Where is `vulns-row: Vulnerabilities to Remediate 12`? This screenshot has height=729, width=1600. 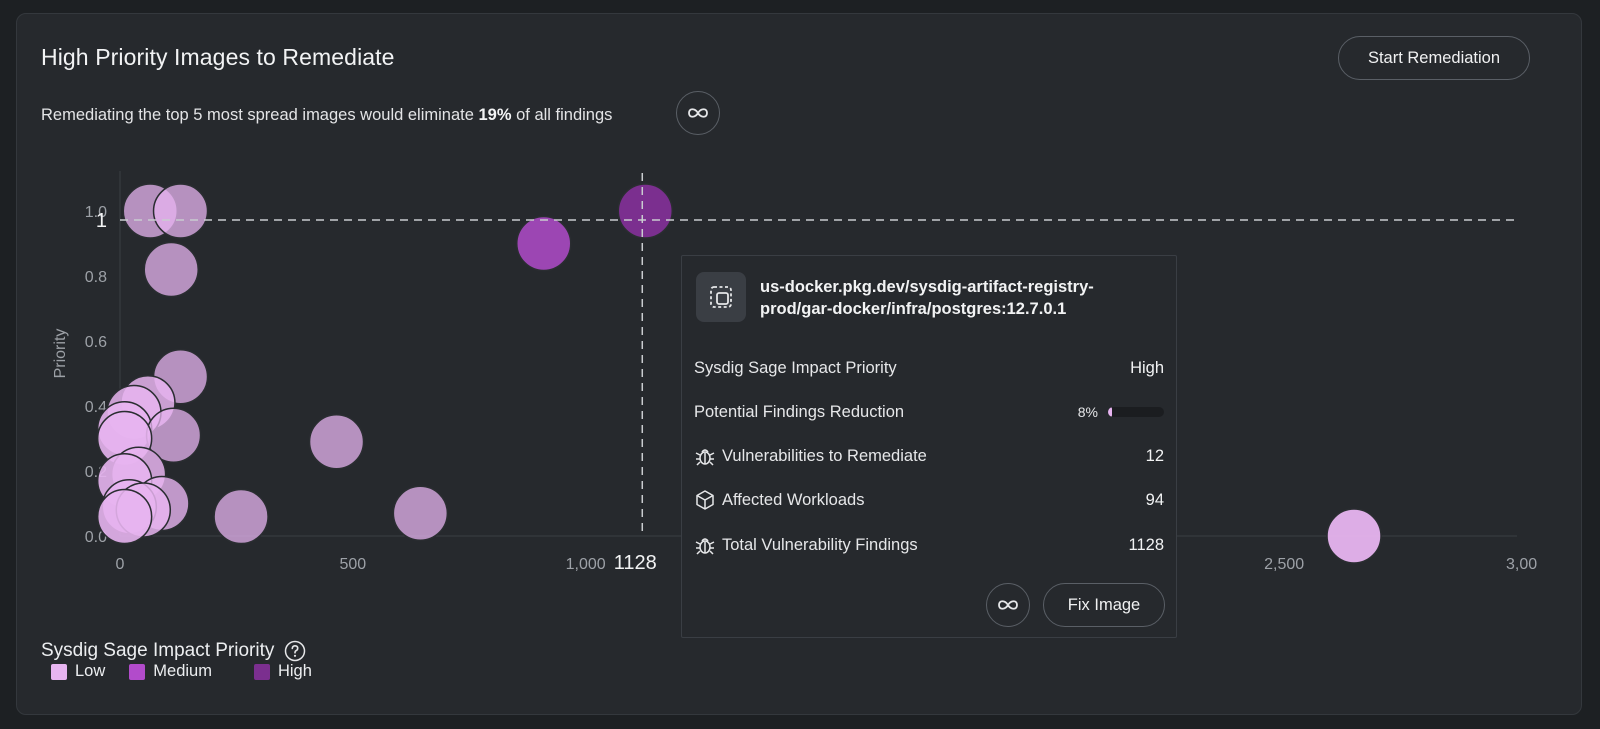 vulns-row: Vulnerabilities to Remediate 12 is located at coordinates (929, 456).